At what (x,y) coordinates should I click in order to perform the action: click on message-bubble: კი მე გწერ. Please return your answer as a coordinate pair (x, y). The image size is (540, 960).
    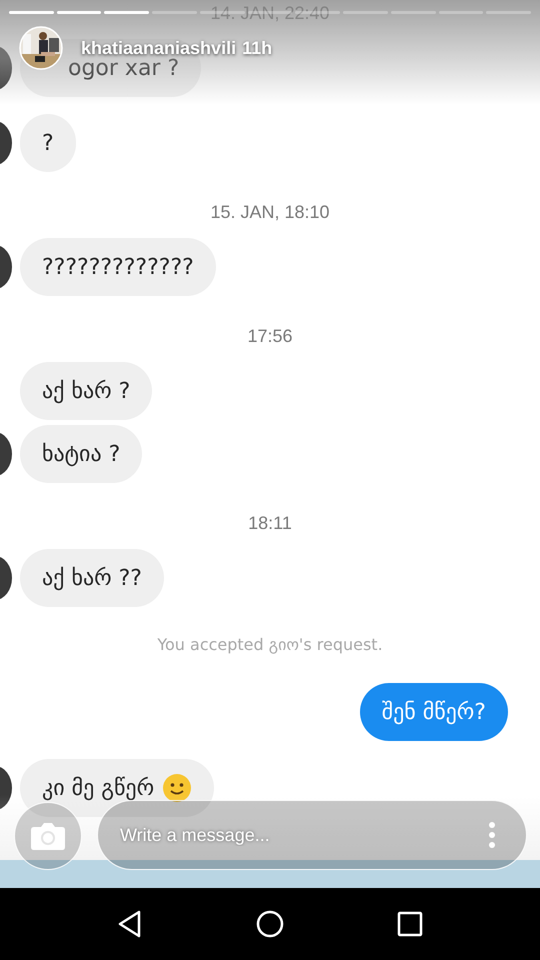
    Looking at the image, I should click on (117, 788).